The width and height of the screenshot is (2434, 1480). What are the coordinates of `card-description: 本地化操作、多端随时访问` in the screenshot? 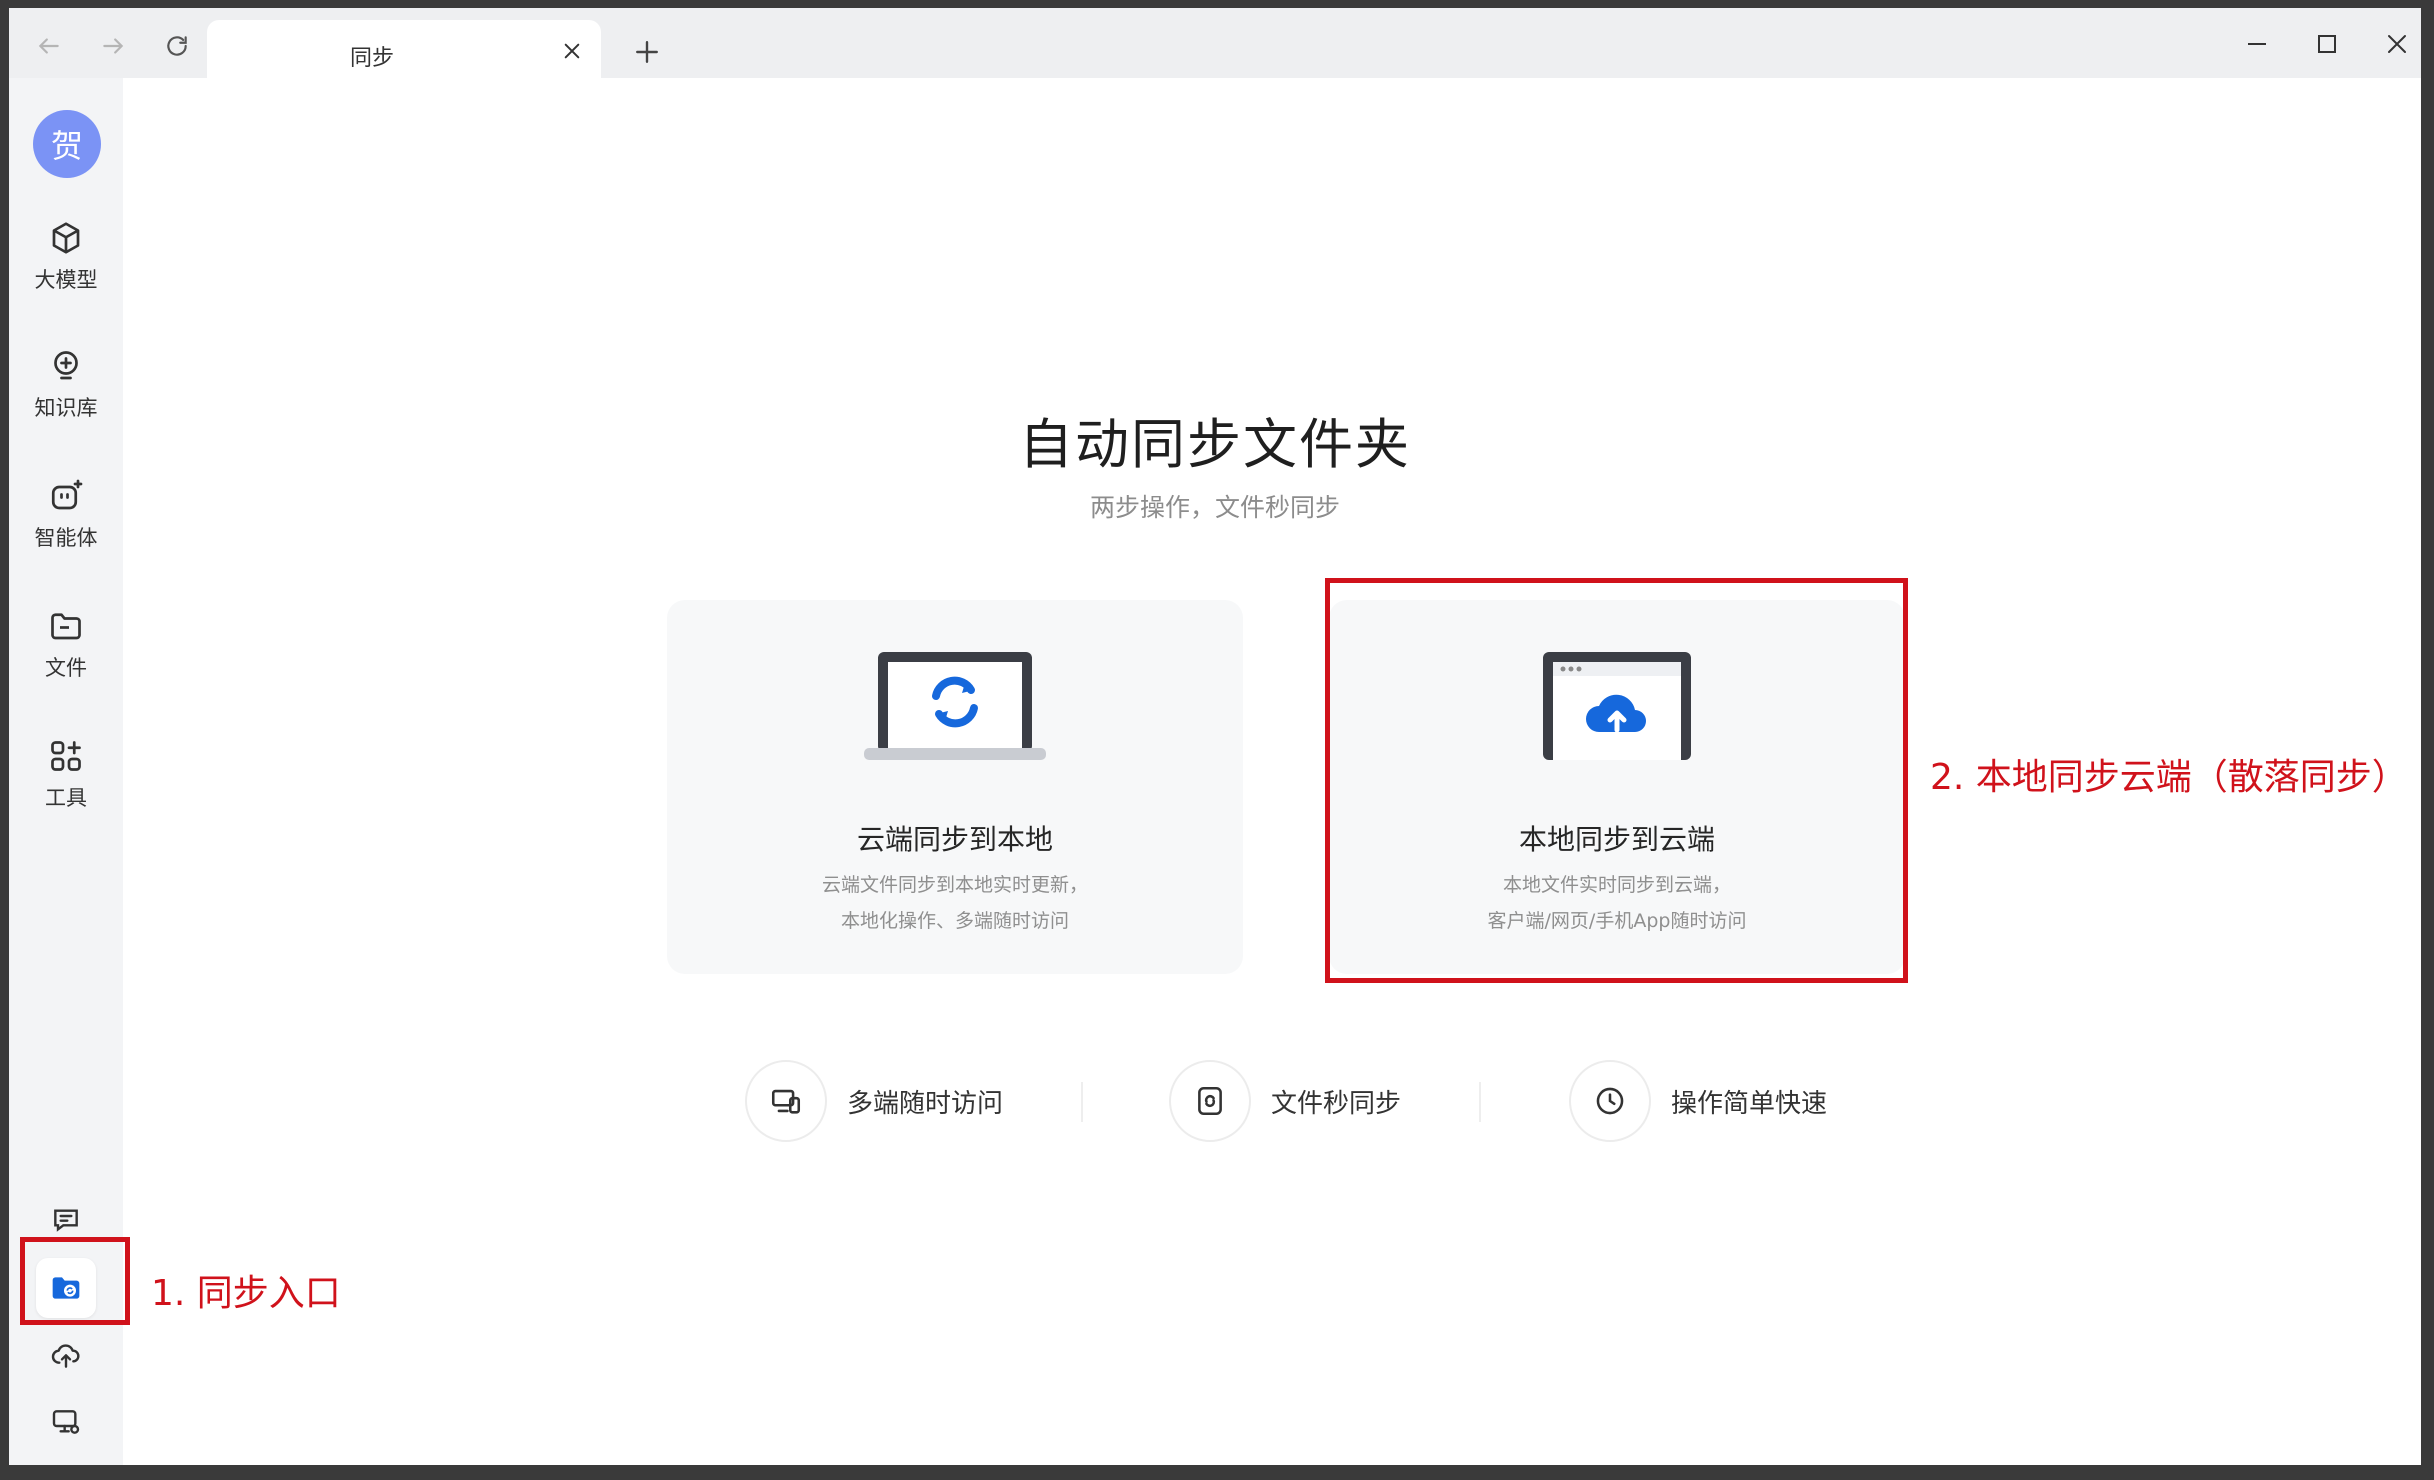 It's located at (954, 921).